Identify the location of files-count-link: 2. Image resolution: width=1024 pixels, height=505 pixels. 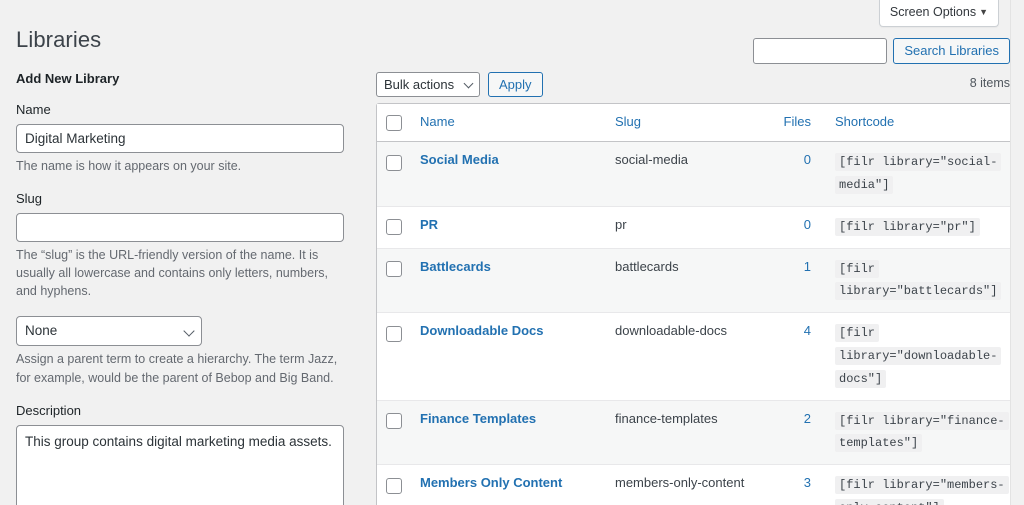
(807, 418).